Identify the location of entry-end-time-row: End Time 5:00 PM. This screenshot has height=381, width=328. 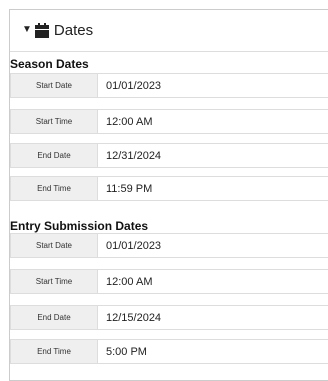
(169, 351).